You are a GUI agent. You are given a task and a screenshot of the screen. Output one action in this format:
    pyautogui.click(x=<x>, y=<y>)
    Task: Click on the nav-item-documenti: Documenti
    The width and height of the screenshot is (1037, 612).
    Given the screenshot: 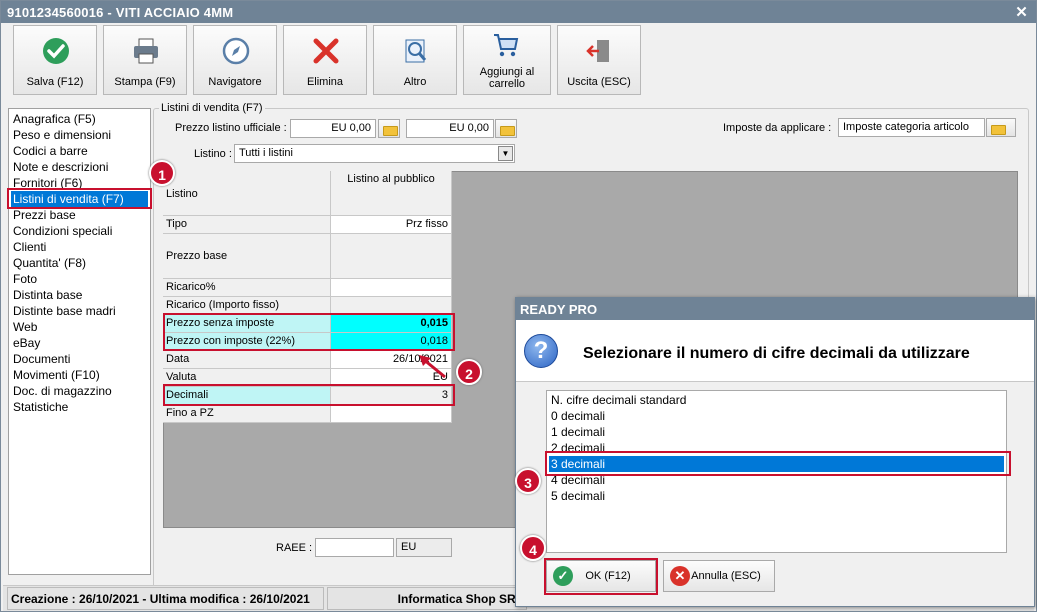 What is the action you would take?
    pyautogui.click(x=79, y=359)
    